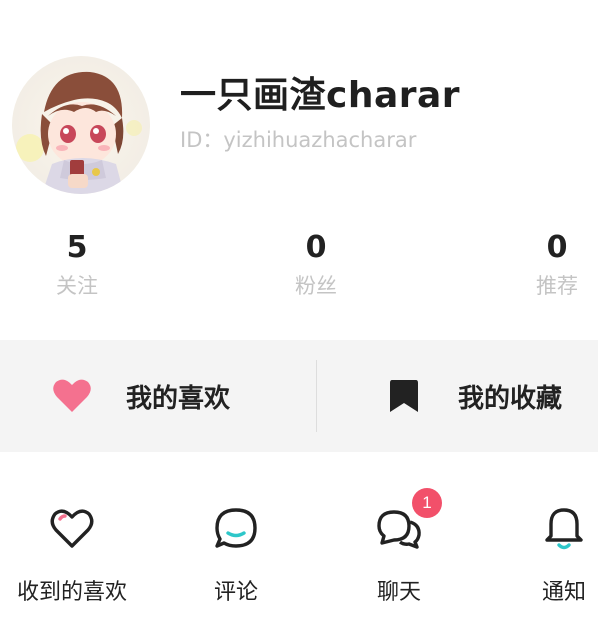 The image size is (598, 626). I want to click on avatar, so click(81, 125).